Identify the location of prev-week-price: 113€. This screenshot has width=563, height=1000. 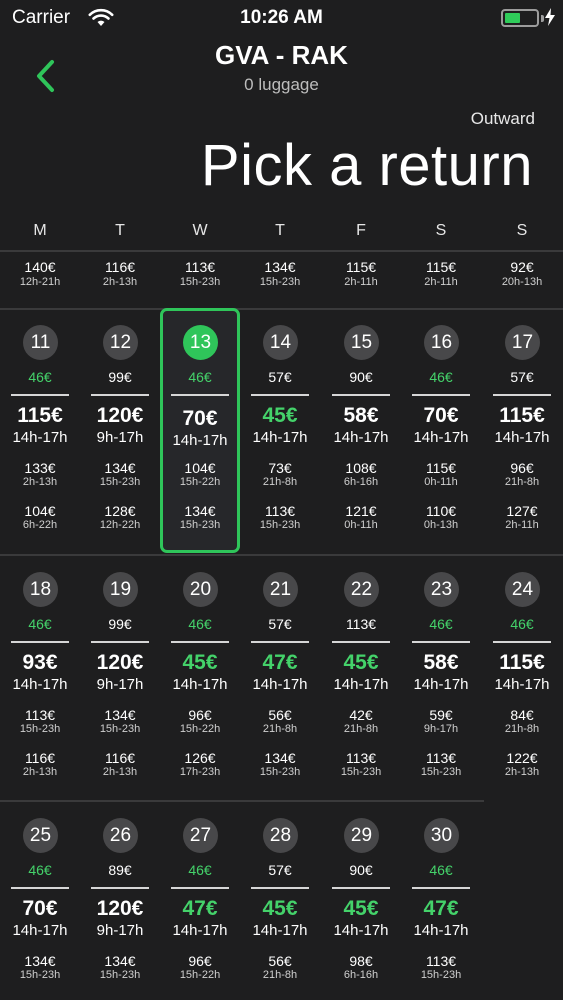
(200, 267).